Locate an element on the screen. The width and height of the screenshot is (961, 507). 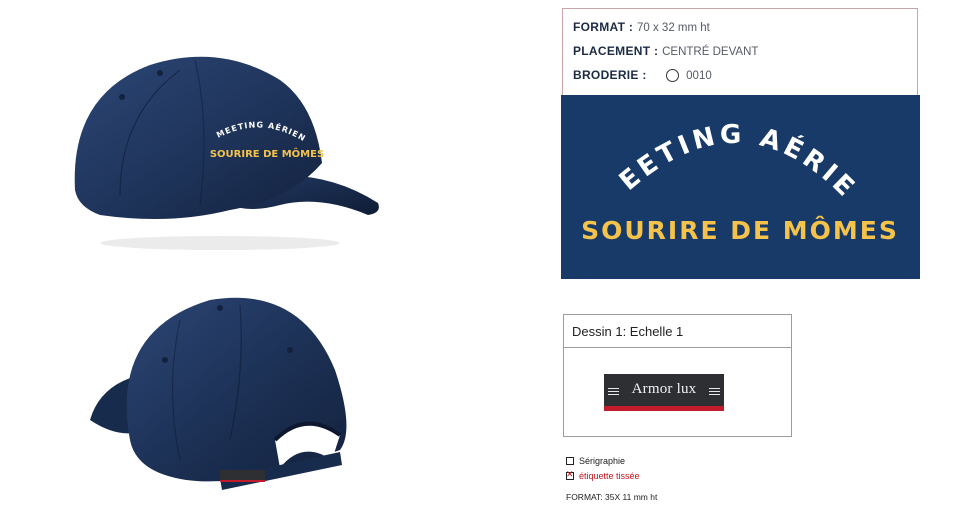
etiquette-tissee-label: étiquette tissée is located at coordinates (609, 476).